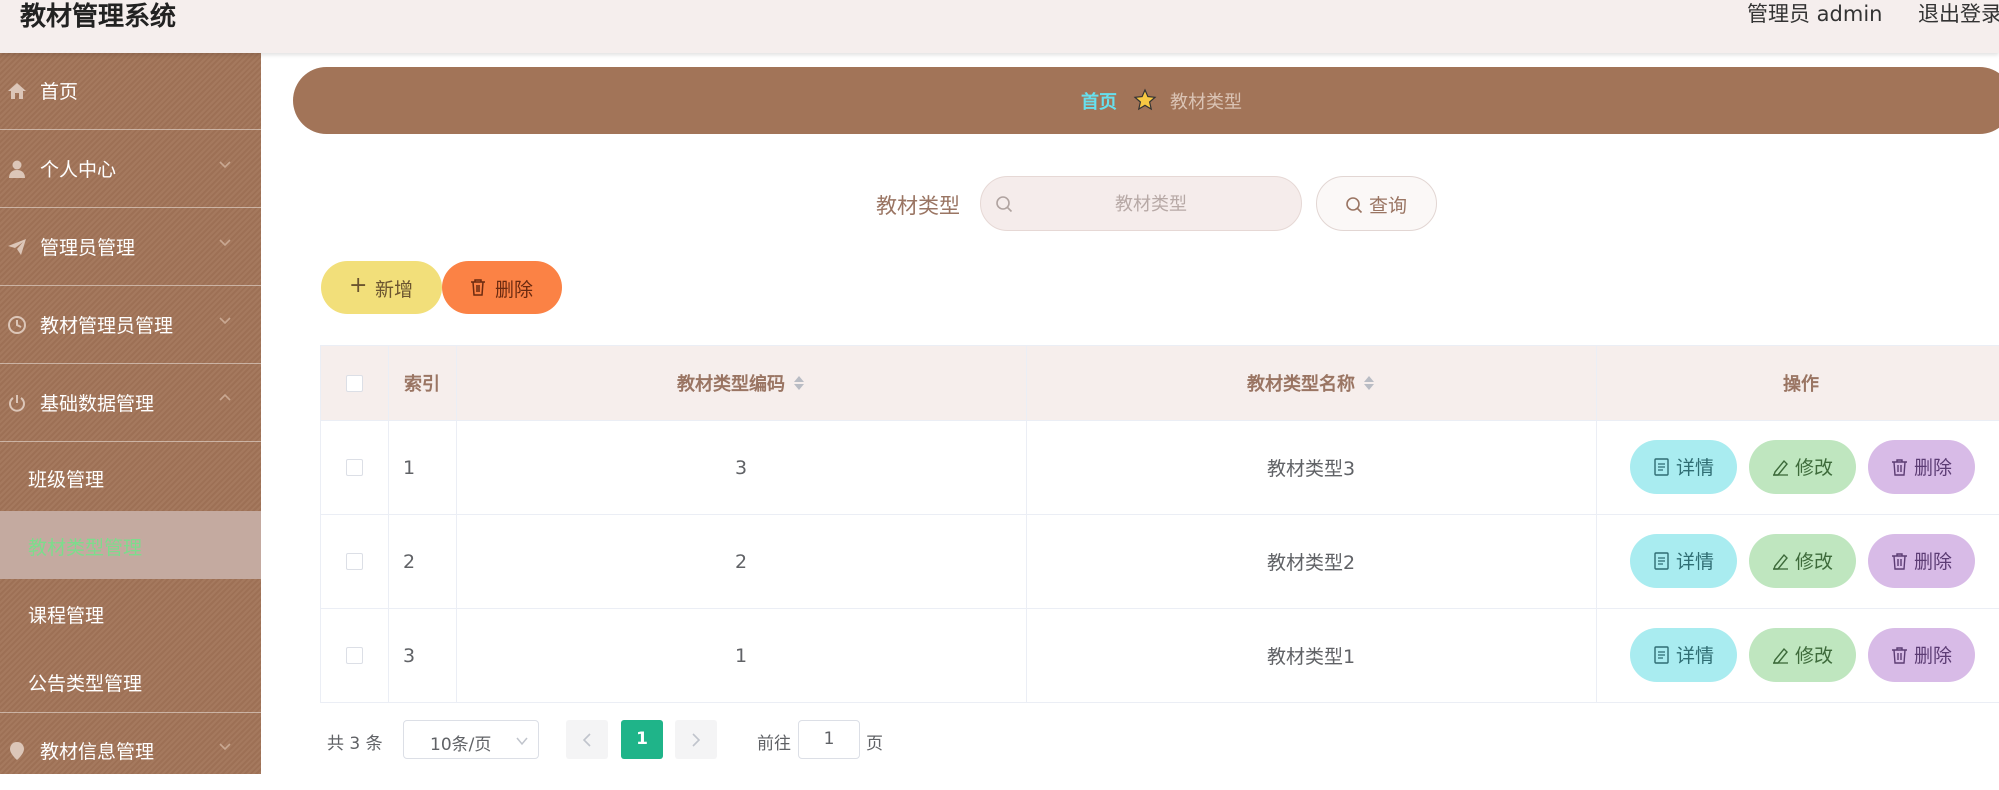 The width and height of the screenshot is (1999, 790). I want to click on sidebar-item-home: 首页, so click(130, 91).